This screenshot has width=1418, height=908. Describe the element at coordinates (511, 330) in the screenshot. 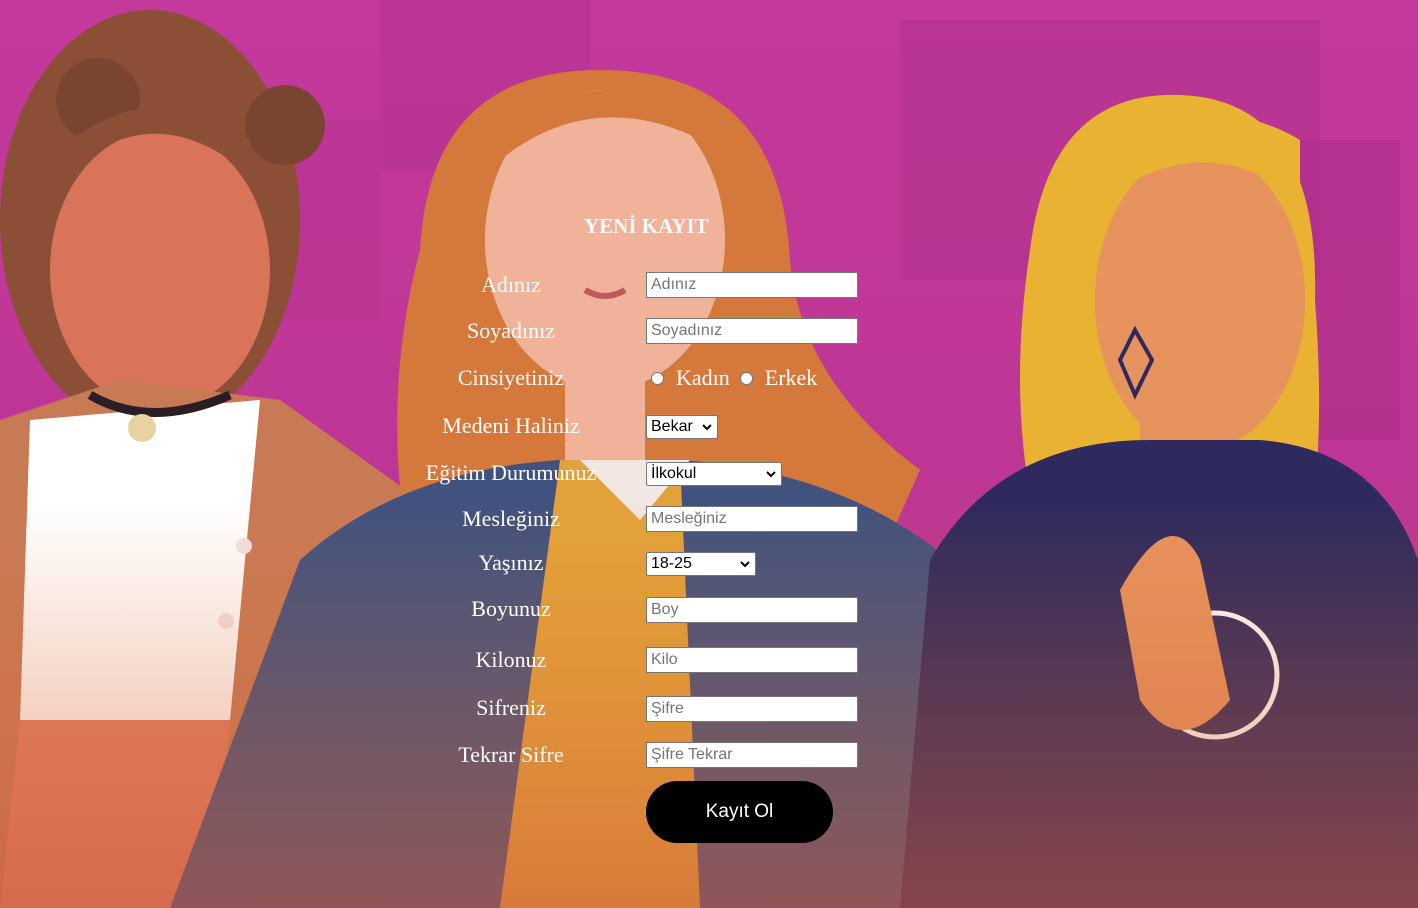

I see `label-soyadiniz: Soyadınız` at that location.